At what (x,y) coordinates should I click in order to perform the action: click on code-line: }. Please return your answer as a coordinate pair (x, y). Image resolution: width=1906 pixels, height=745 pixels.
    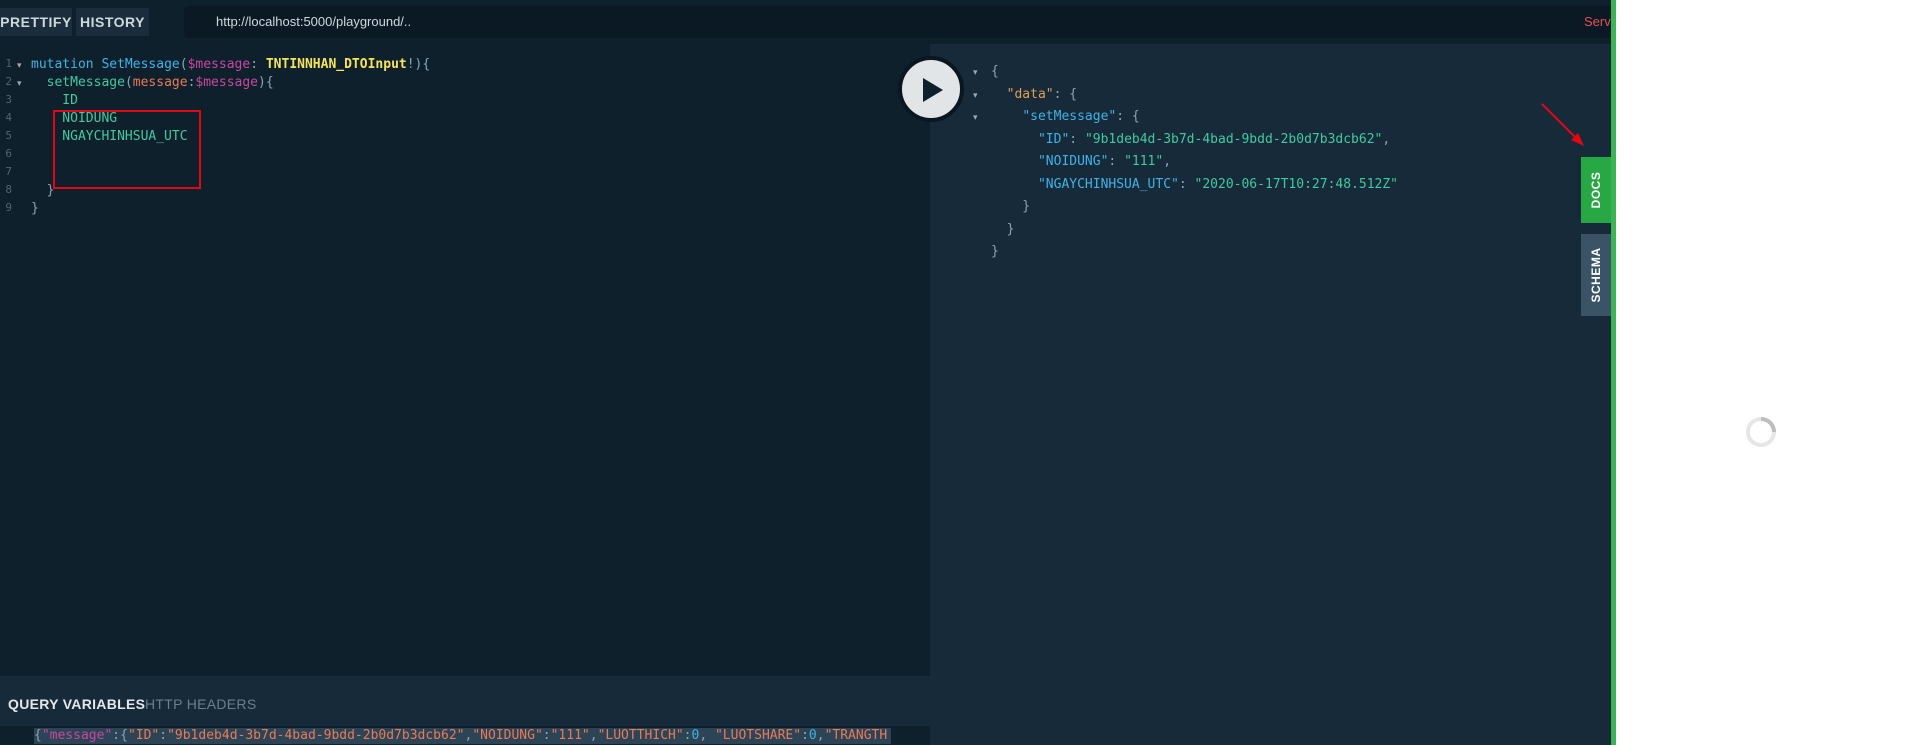
    Looking at the image, I should click on (35, 209).